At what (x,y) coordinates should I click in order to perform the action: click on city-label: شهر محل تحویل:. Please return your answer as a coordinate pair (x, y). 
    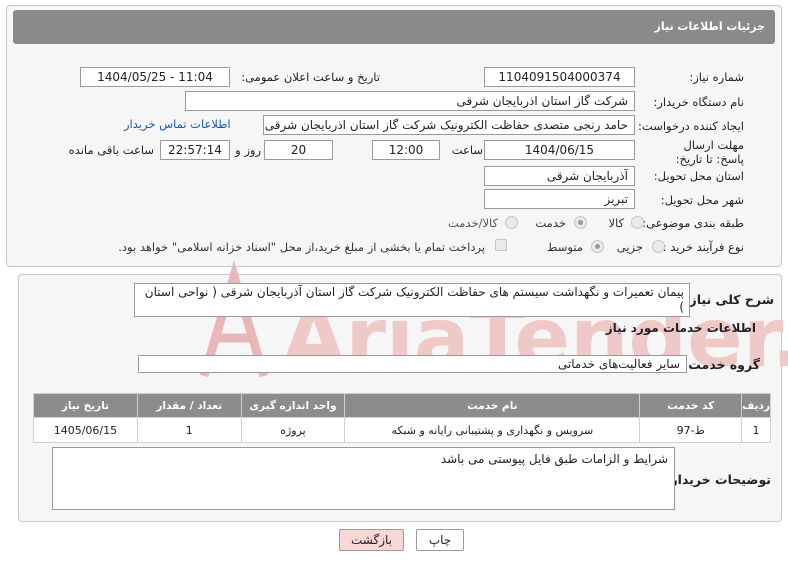
    Looking at the image, I should click on (702, 200).